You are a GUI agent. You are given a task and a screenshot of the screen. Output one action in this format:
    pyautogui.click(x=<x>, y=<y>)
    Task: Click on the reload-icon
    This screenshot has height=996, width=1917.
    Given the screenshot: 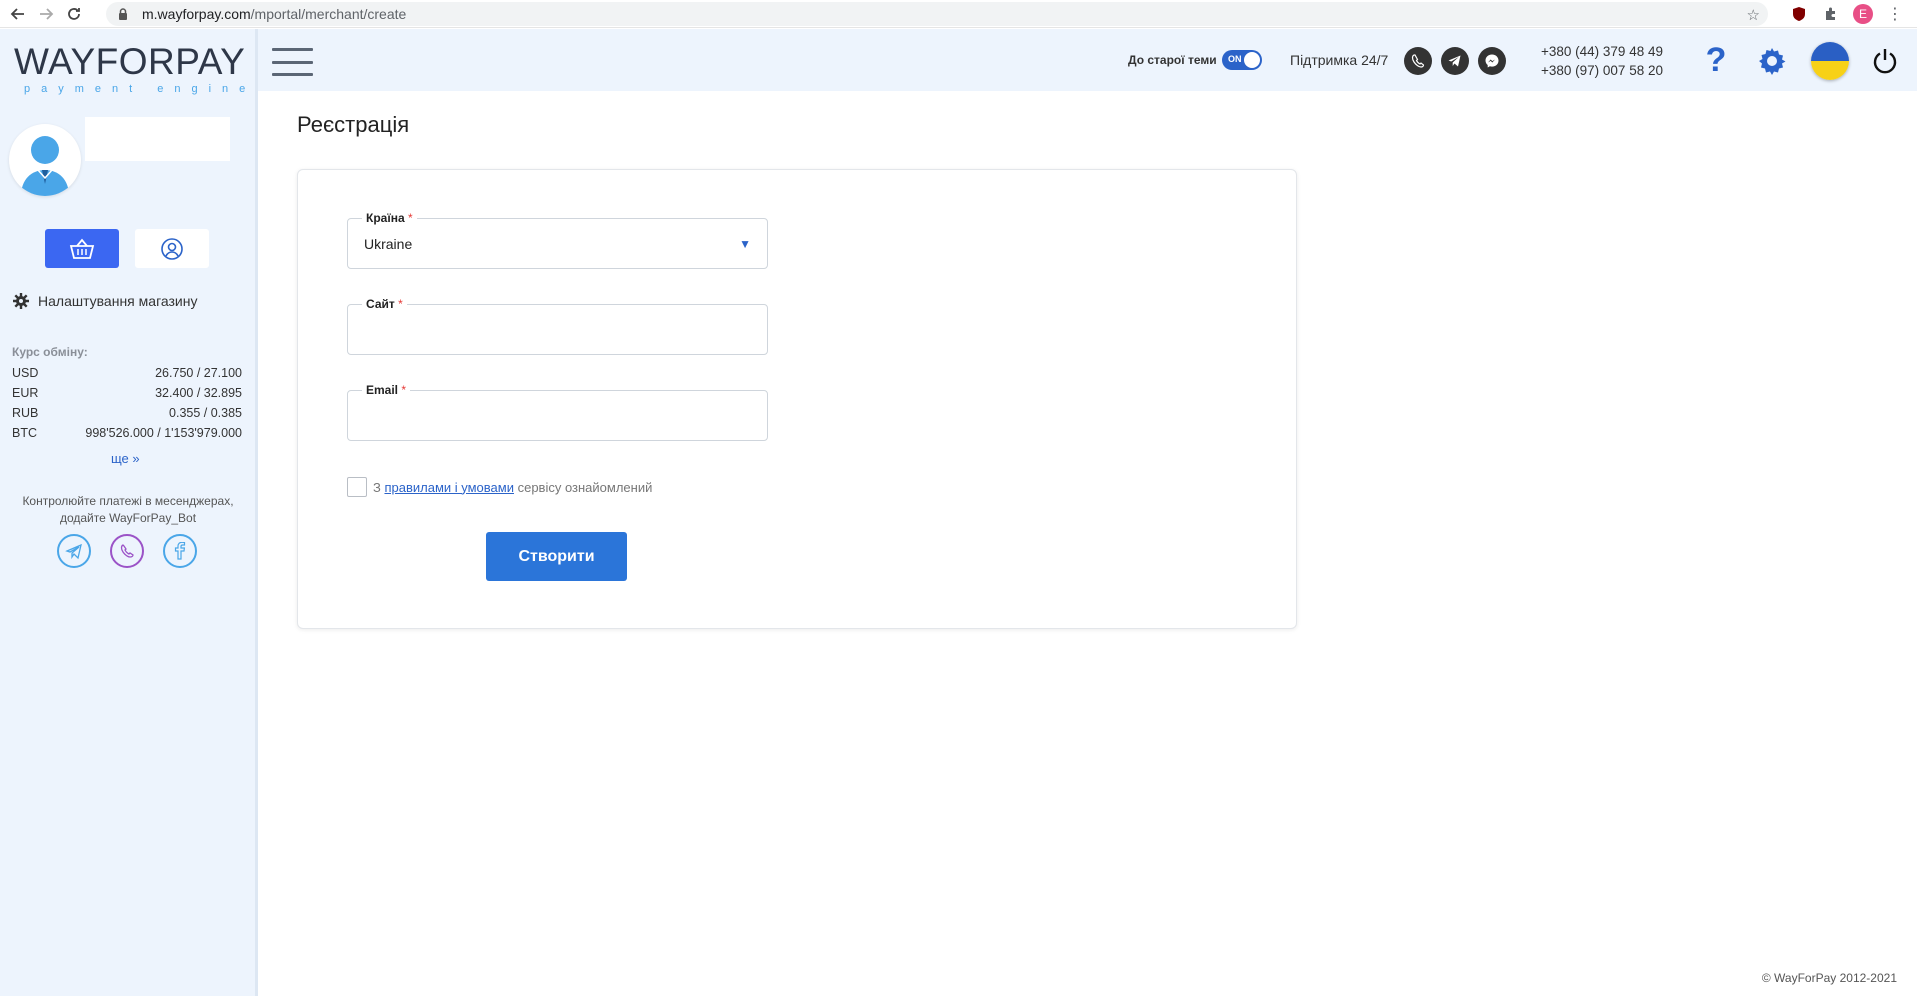 What is the action you would take?
    pyautogui.click(x=74, y=13)
    